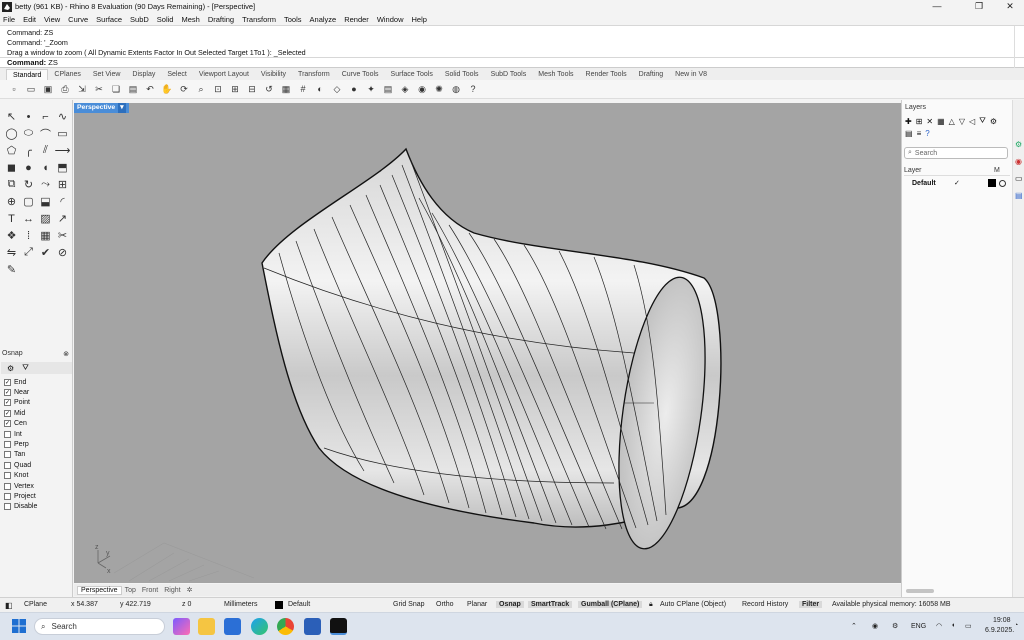 This screenshot has width=1024, height=640. Describe the element at coordinates (956, 153) in the screenshot. I see `layer-search-input: ⌕ Search` at that location.